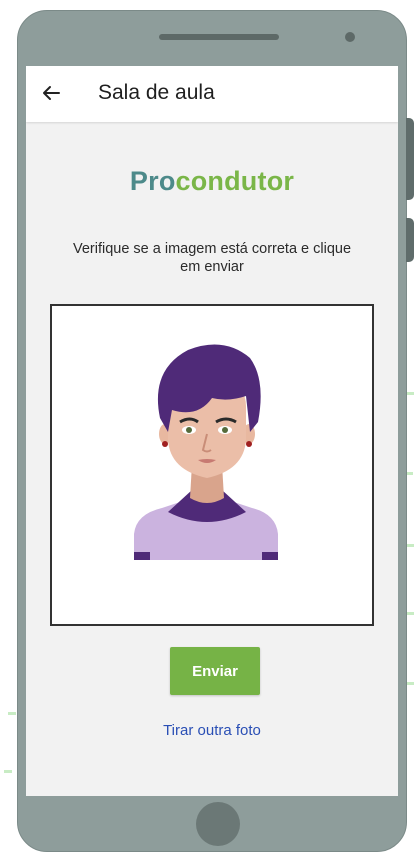 This screenshot has width=414, height=854. Describe the element at coordinates (410, 240) in the screenshot. I see `power-button` at that location.